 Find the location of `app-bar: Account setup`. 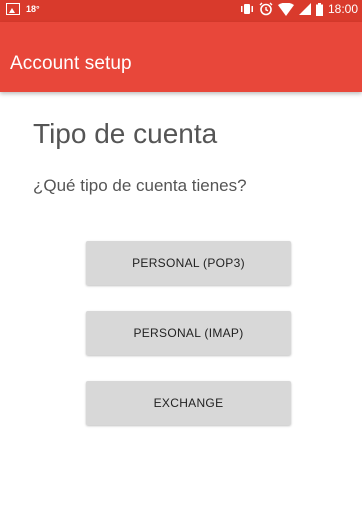

app-bar: Account setup is located at coordinates (181, 57).